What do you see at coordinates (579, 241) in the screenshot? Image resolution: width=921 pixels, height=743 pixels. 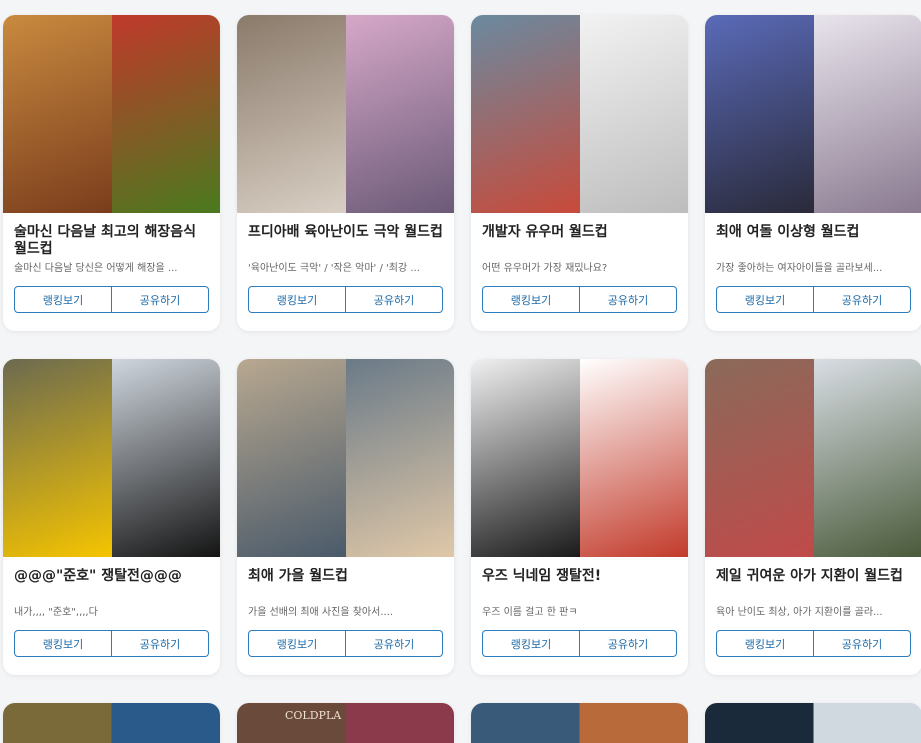 I see `card-title: 개발자 유우머 월드컵` at bounding box center [579, 241].